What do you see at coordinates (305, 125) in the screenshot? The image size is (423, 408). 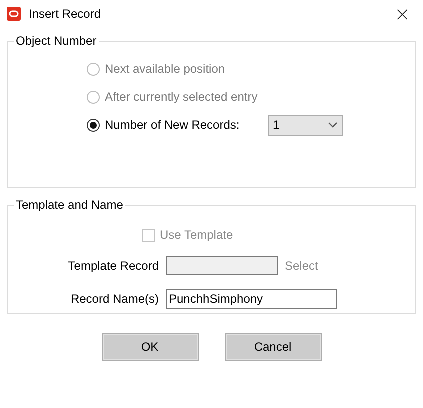 I see `count-dropdown: 1` at bounding box center [305, 125].